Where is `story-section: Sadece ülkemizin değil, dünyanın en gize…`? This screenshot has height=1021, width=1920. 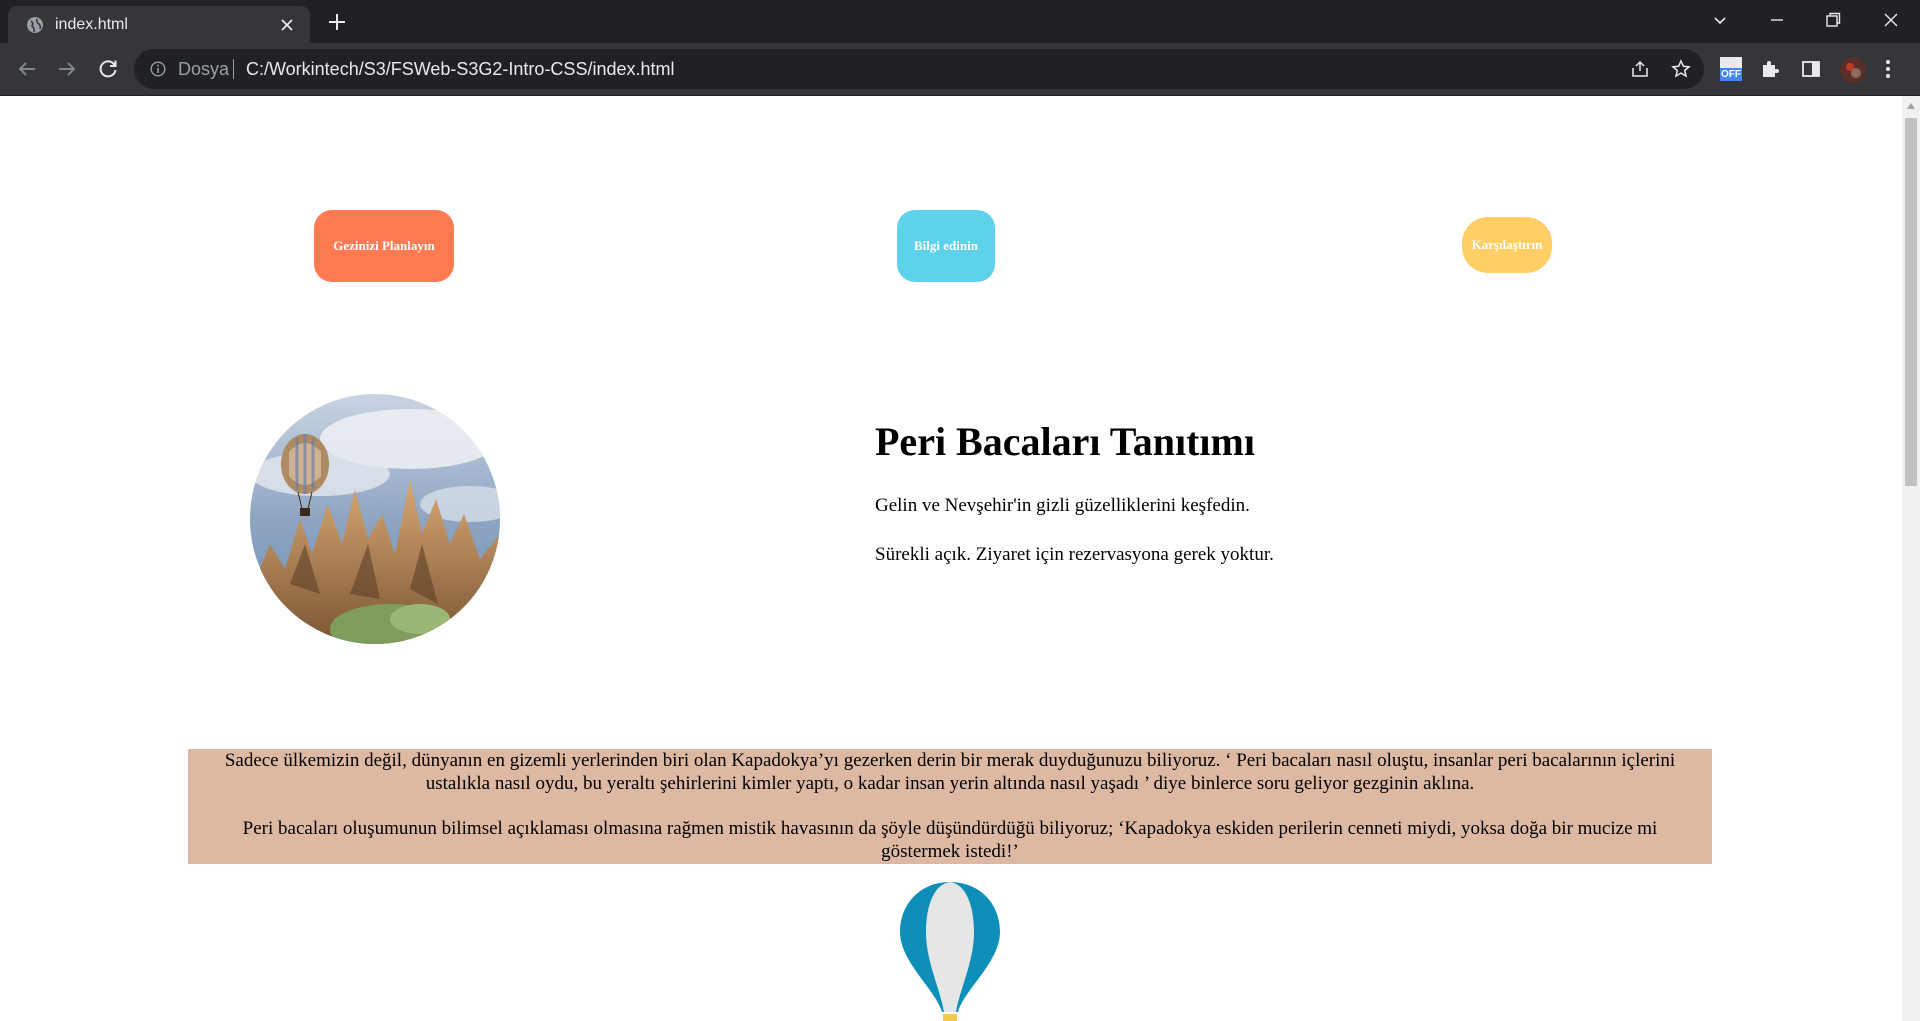 story-section: Sadece ülkemizin değil, dünyanın en gize… is located at coordinates (950, 806).